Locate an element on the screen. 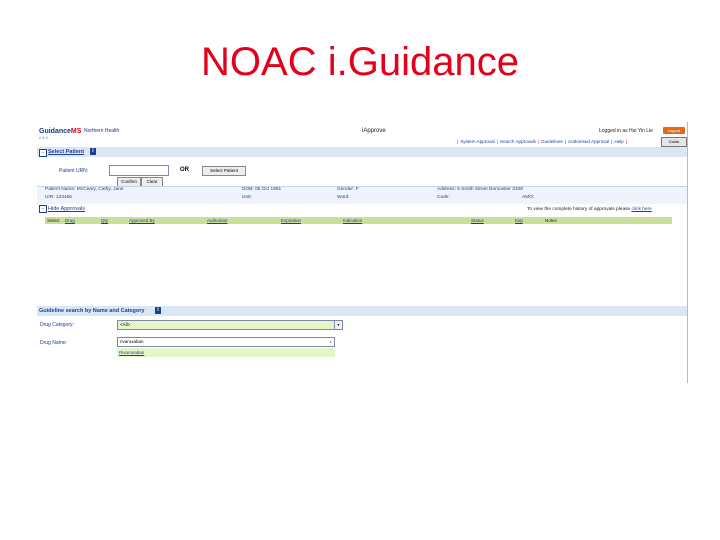 This screenshot has height=540, width=720. col-qty: Qty is located at coordinates (104, 220).